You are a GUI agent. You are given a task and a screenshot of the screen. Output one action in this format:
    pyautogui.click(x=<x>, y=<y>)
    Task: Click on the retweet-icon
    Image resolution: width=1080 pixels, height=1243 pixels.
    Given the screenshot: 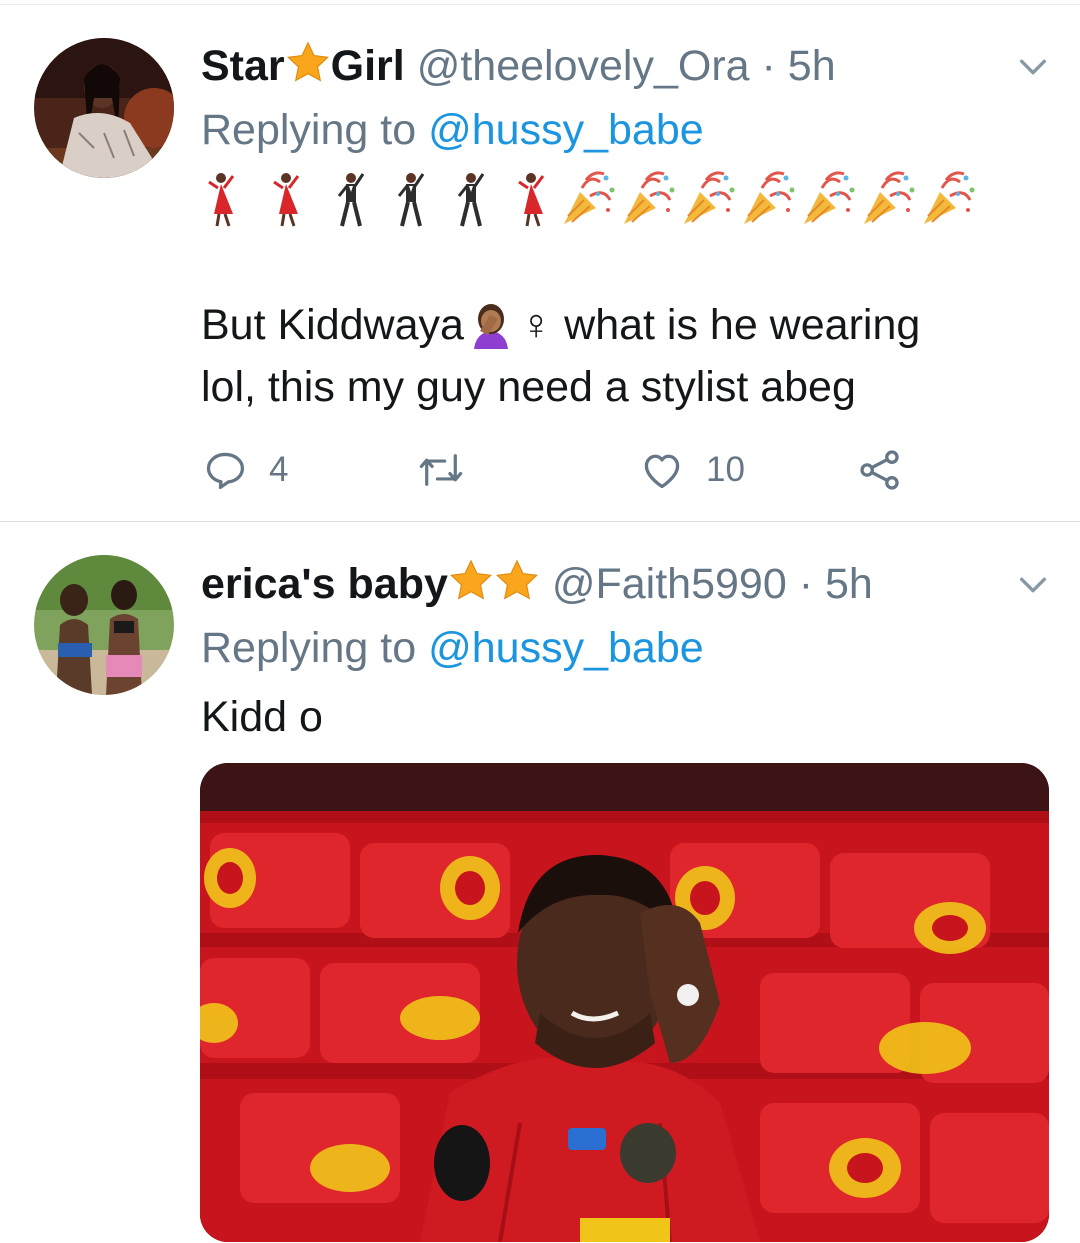 What is the action you would take?
    pyautogui.click(x=441, y=470)
    